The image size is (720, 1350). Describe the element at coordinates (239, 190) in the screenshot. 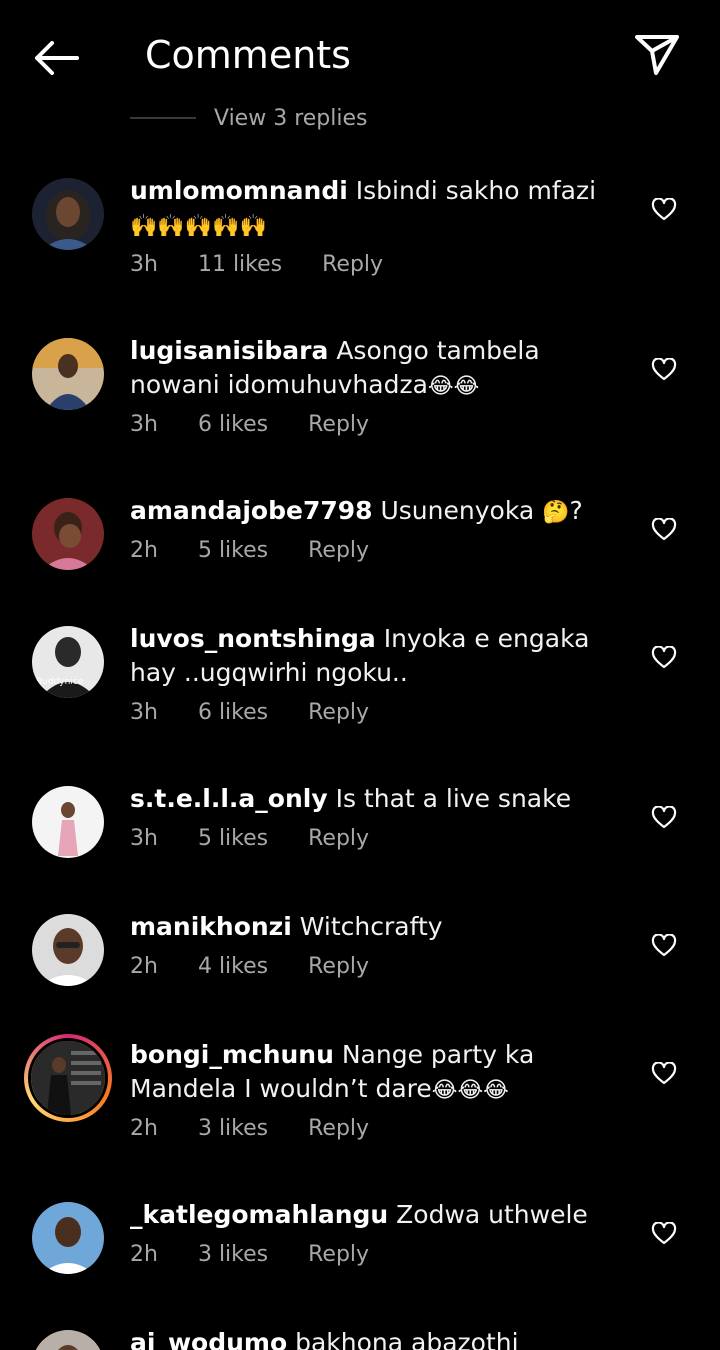

I see `comment-username: umlomomnandi` at that location.